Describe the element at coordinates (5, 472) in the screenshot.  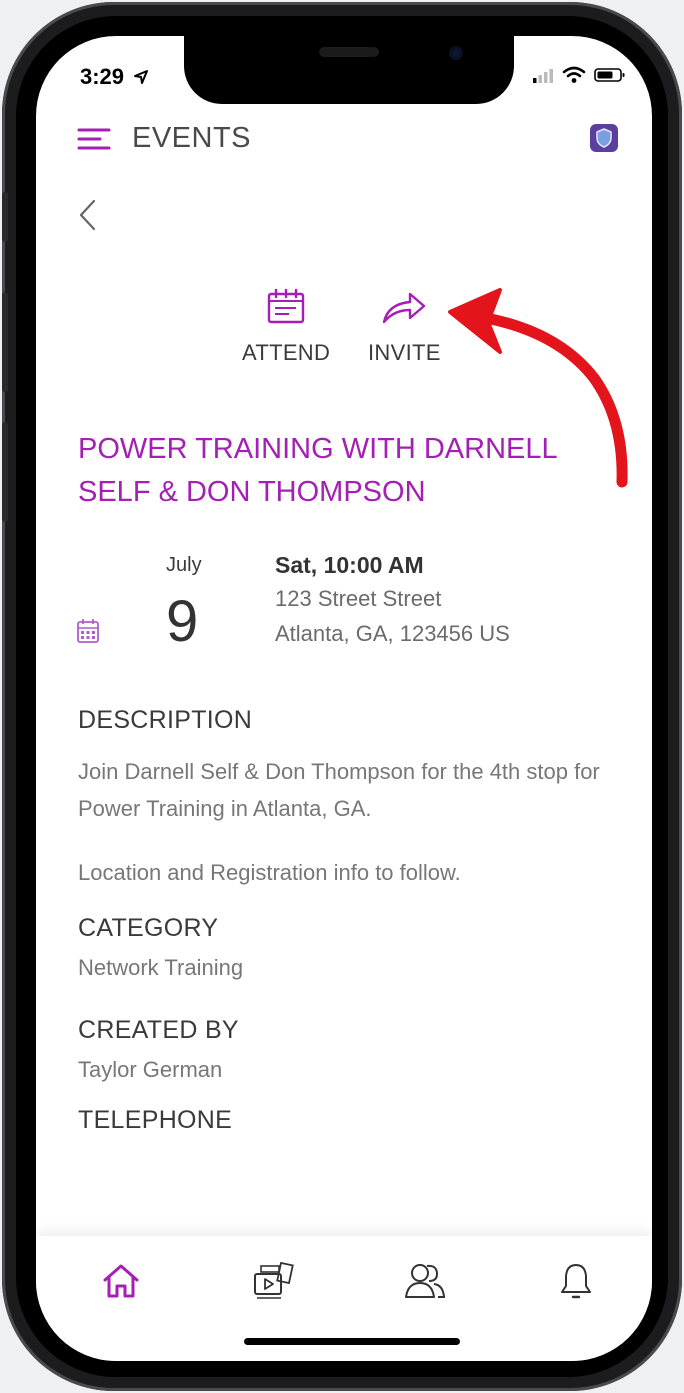
I see `volume-down-button` at that location.